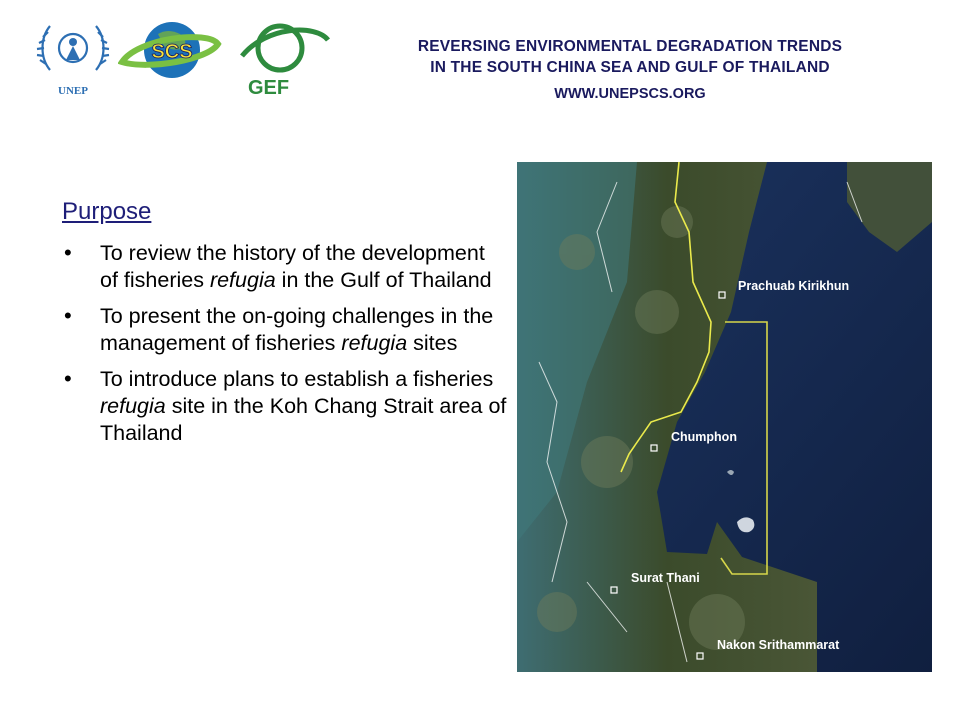 Image resolution: width=960 pixels, height=720 pixels. I want to click on scs-logo-text: SCS, so click(171, 52).